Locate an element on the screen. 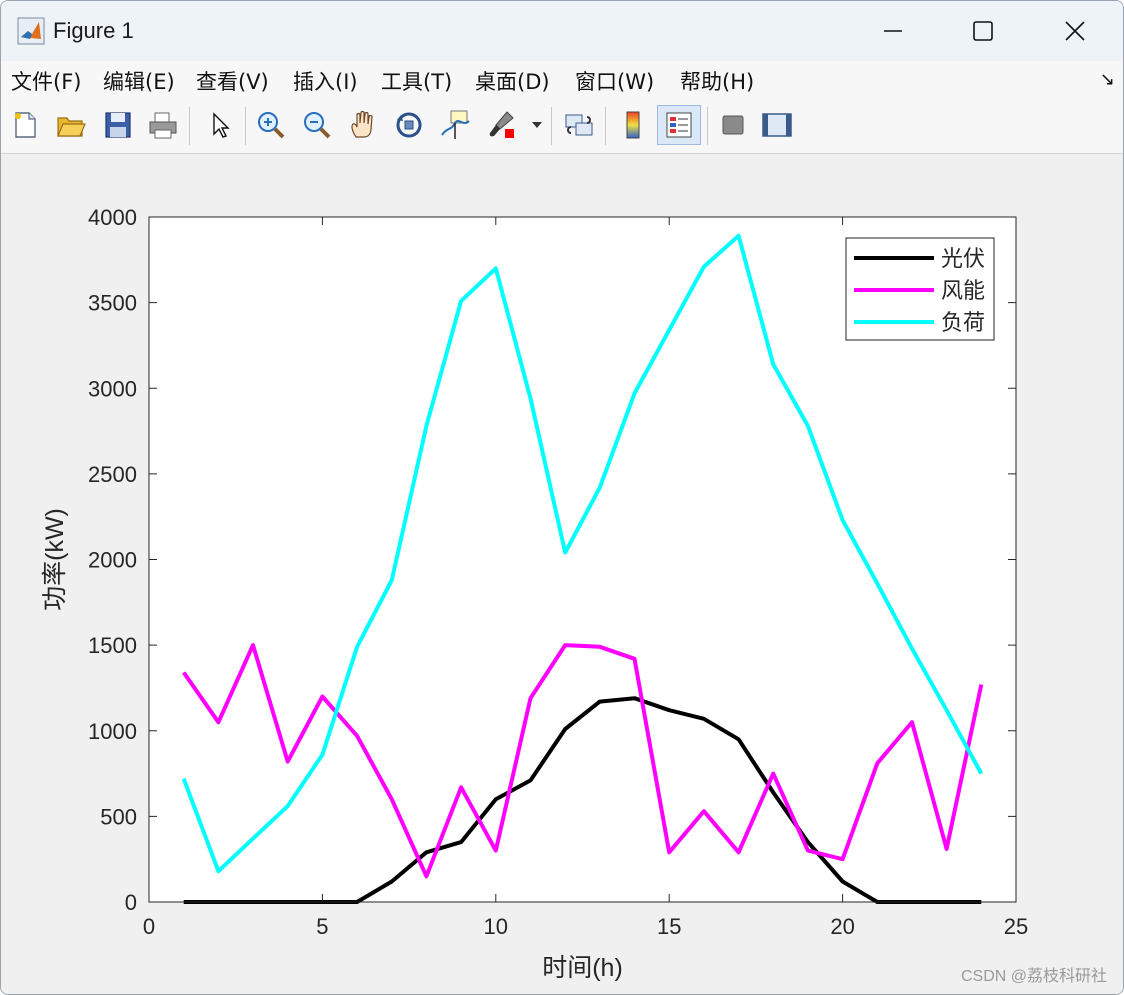  open-file-icon is located at coordinates (71, 125).